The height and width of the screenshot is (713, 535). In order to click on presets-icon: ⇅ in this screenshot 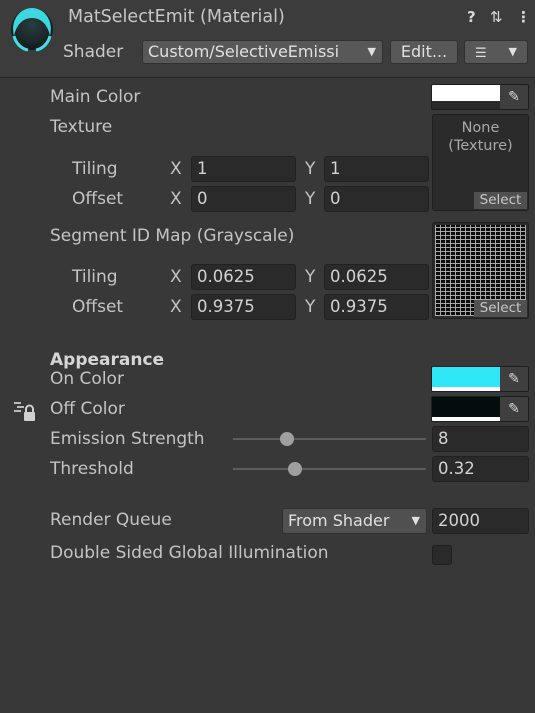, I will do `click(496, 17)`.